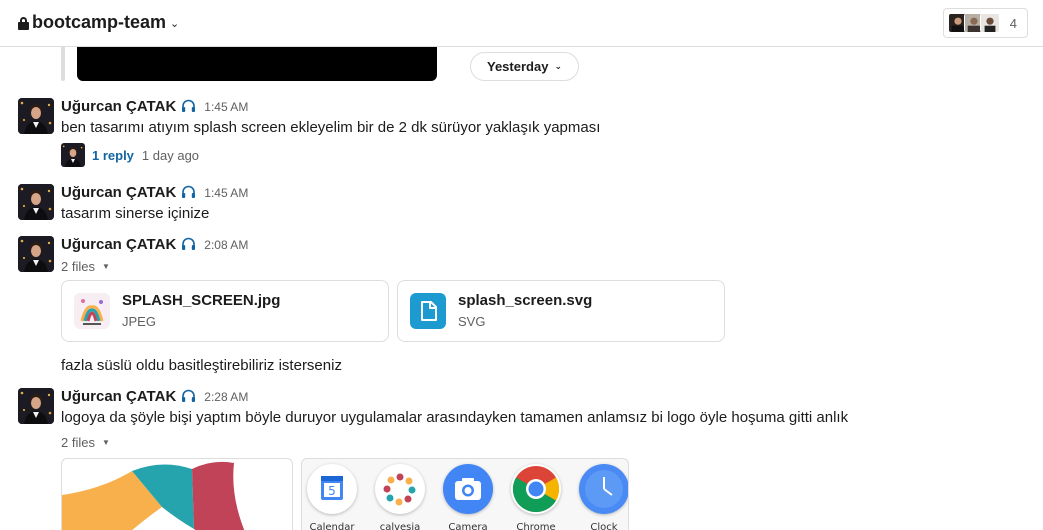 The height and width of the screenshot is (530, 1043). What do you see at coordinates (989, 23) in the screenshot?
I see `member-avatar` at bounding box center [989, 23].